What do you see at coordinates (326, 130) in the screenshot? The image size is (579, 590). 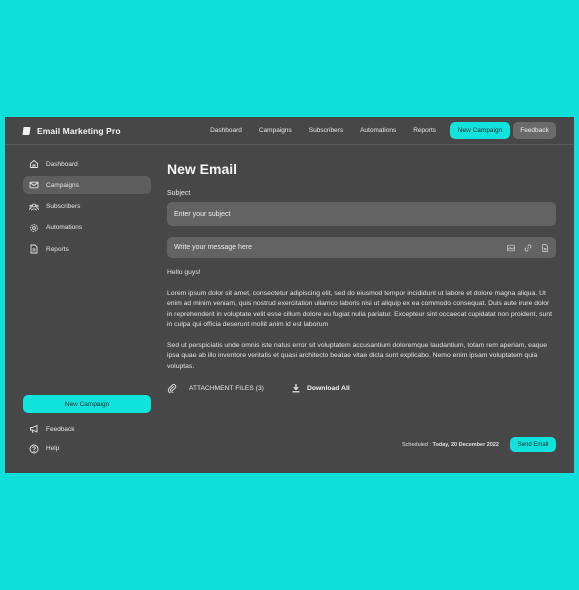 I see `nav-subscribers: Subscribers` at bounding box center [326, 130].